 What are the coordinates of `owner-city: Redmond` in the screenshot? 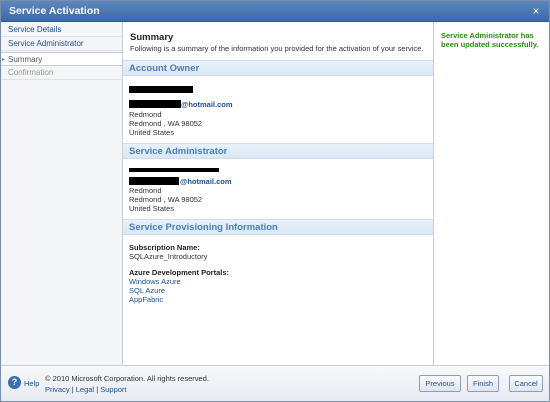 It's located at (145, 114).